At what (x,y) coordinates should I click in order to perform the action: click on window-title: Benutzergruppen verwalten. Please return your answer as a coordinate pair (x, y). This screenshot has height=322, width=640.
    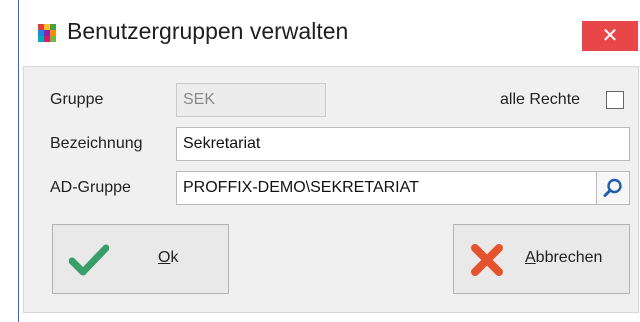
    Looking at the image, I should click on (208, 31).